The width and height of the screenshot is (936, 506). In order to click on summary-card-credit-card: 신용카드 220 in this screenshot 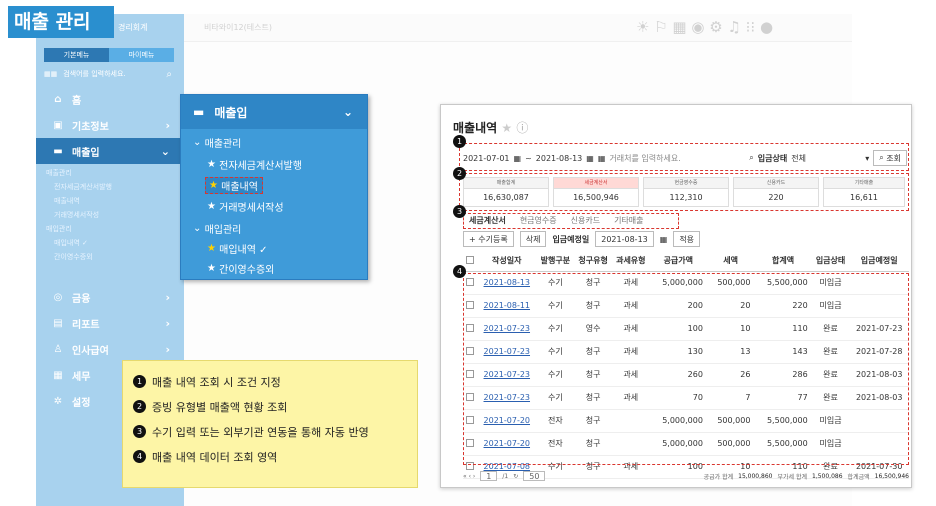, I will do `click(776, 192)`.